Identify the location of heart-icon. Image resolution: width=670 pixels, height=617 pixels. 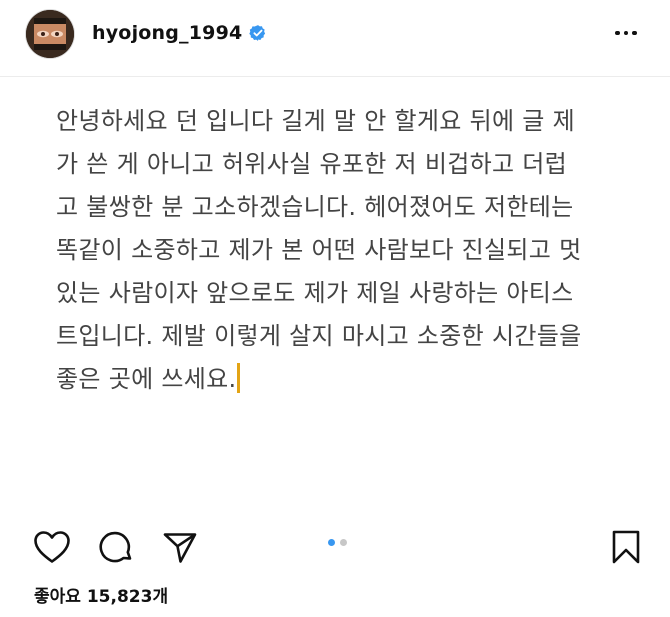
(52, 547).